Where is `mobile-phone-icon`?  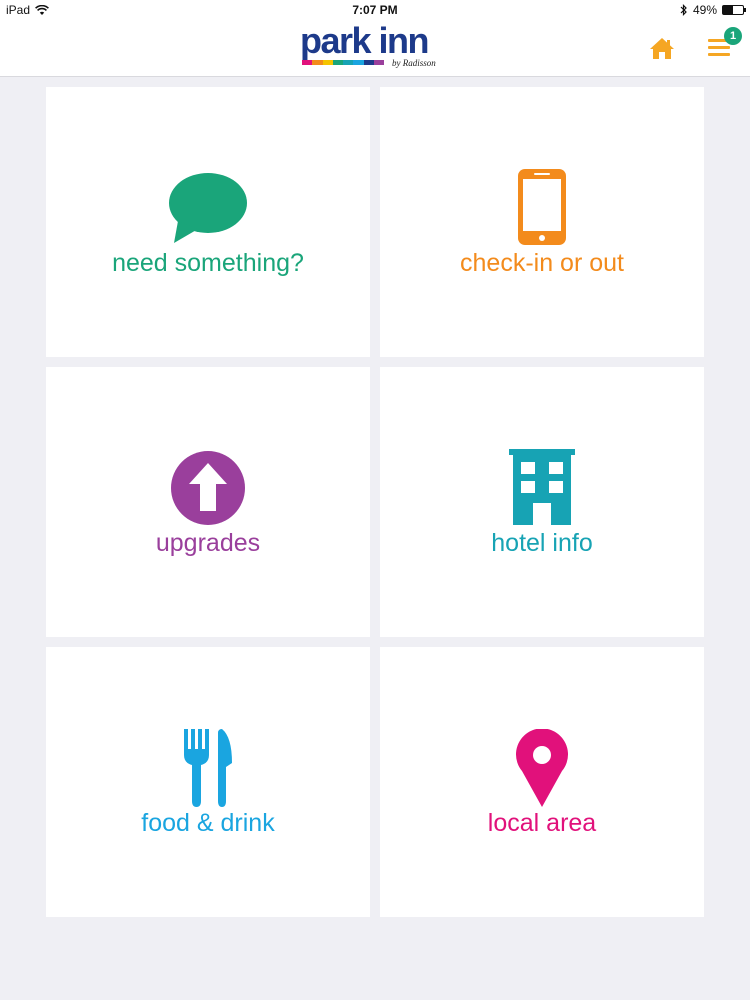
mobile-phone-icon is located at coordinates (542, 207).